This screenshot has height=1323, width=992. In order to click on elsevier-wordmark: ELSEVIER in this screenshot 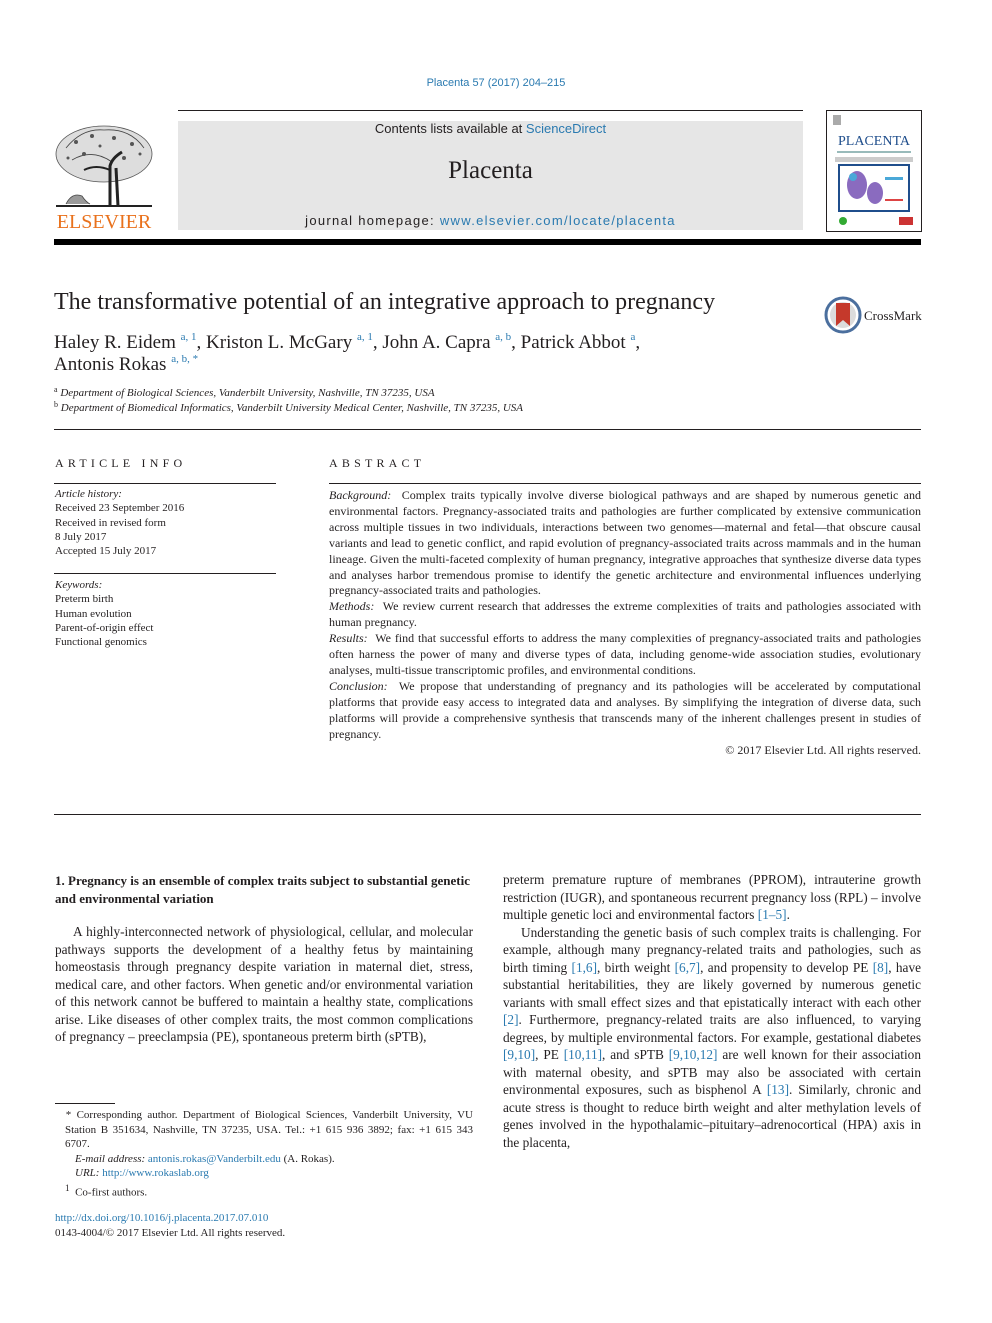, I will do `click(104, 222)`.